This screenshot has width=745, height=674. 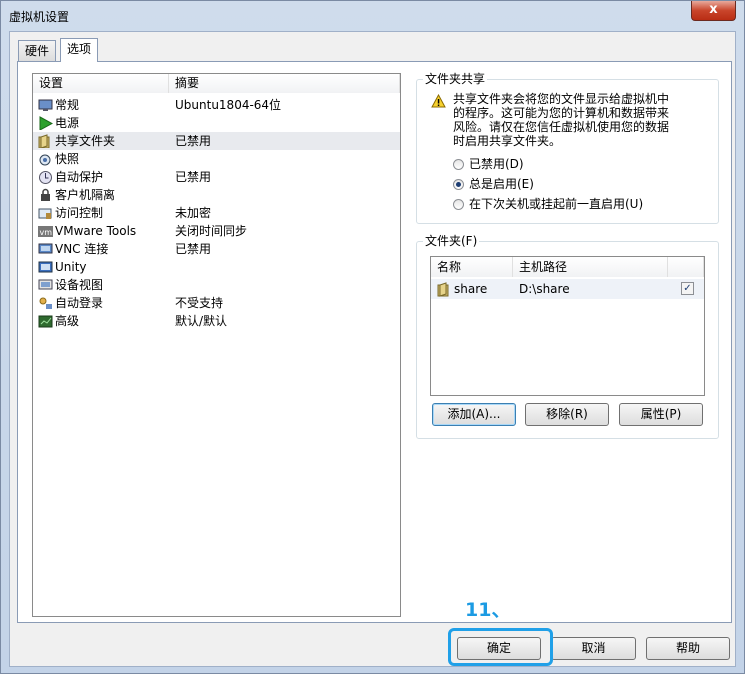 What do you see at coordinates (216, 285) in the screenshot?
I see `settings-row: 设备视图` at bounding box center [216, 285].